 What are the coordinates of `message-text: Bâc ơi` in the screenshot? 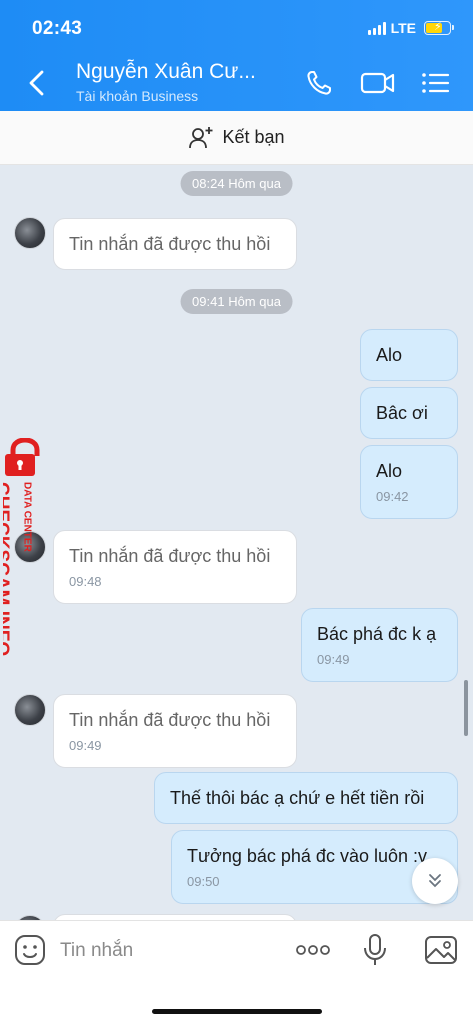 It's located at (402, 413).